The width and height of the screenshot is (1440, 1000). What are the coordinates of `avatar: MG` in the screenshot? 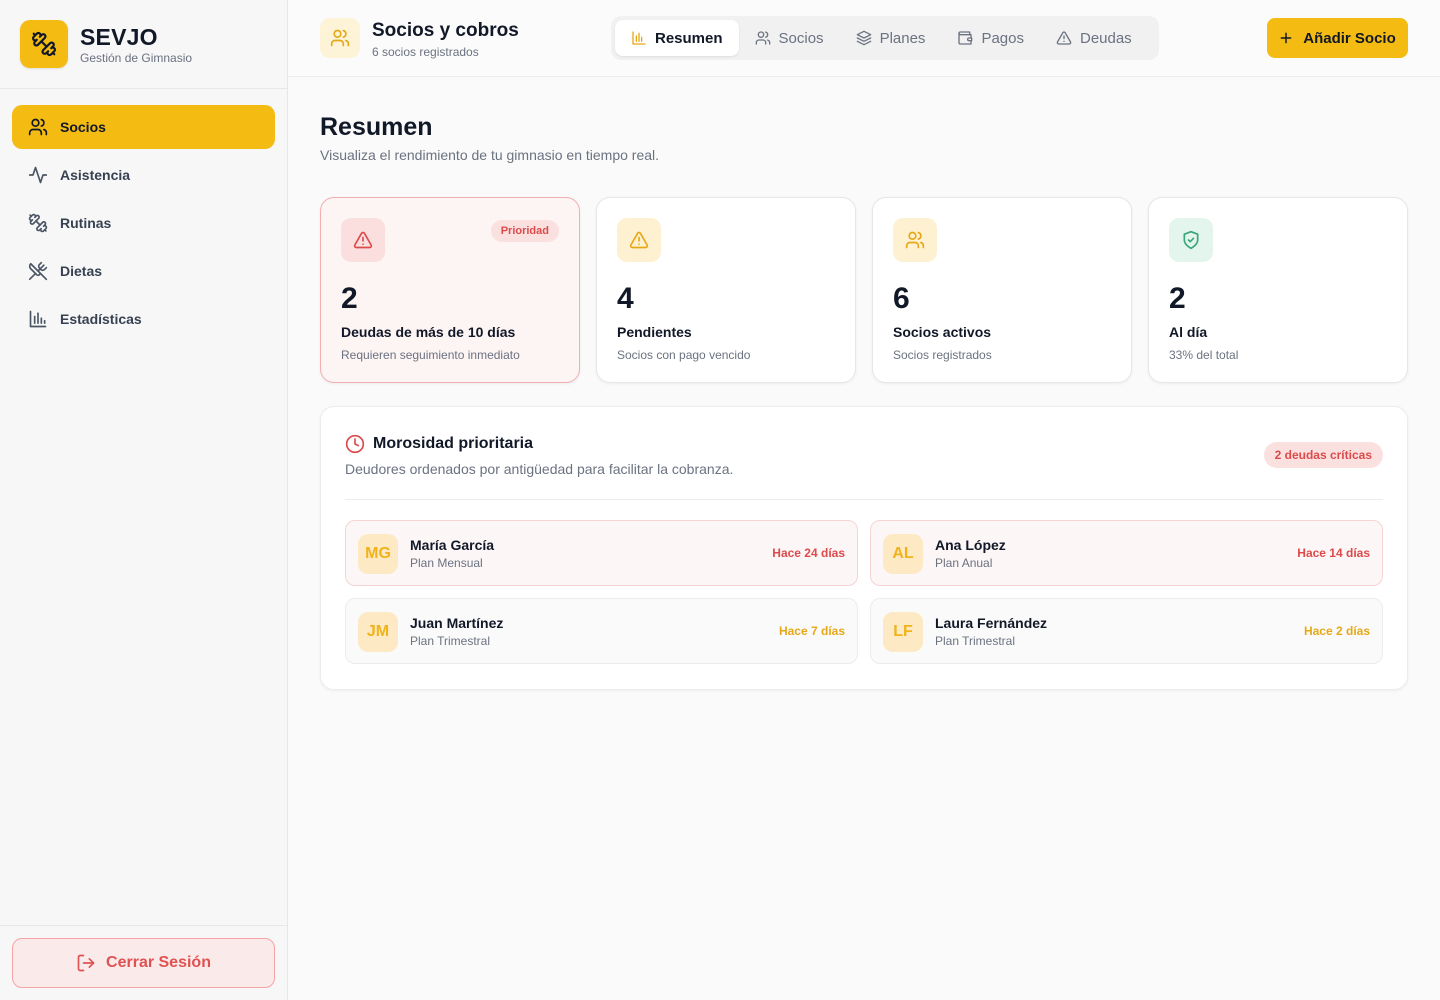 It's located at (378, 554).